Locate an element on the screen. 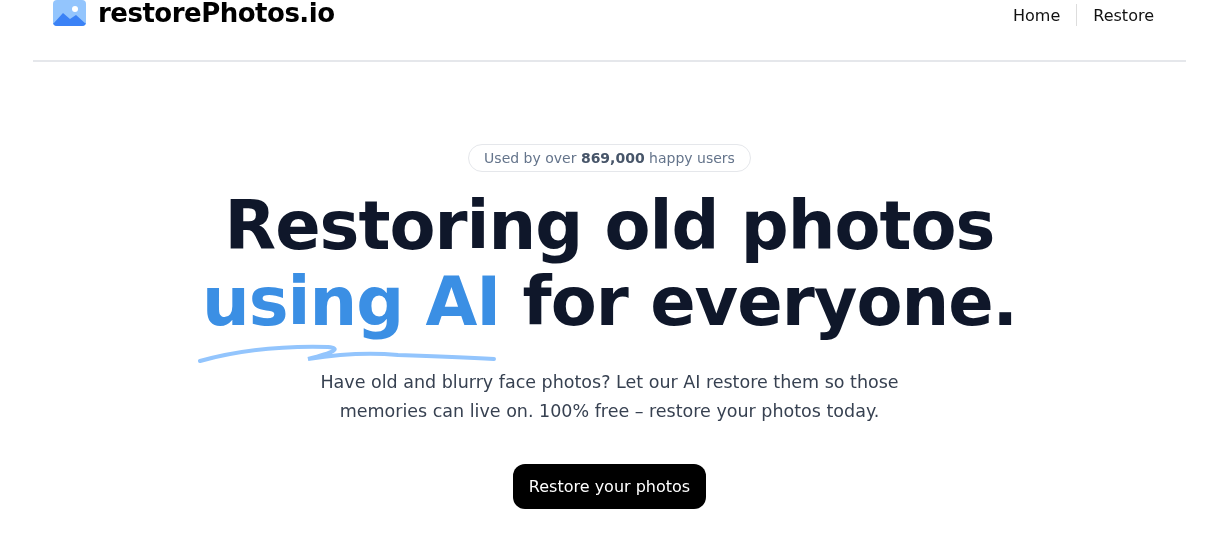 The image size is (1219, 551). image-icon is located at coordinates (69, 13).